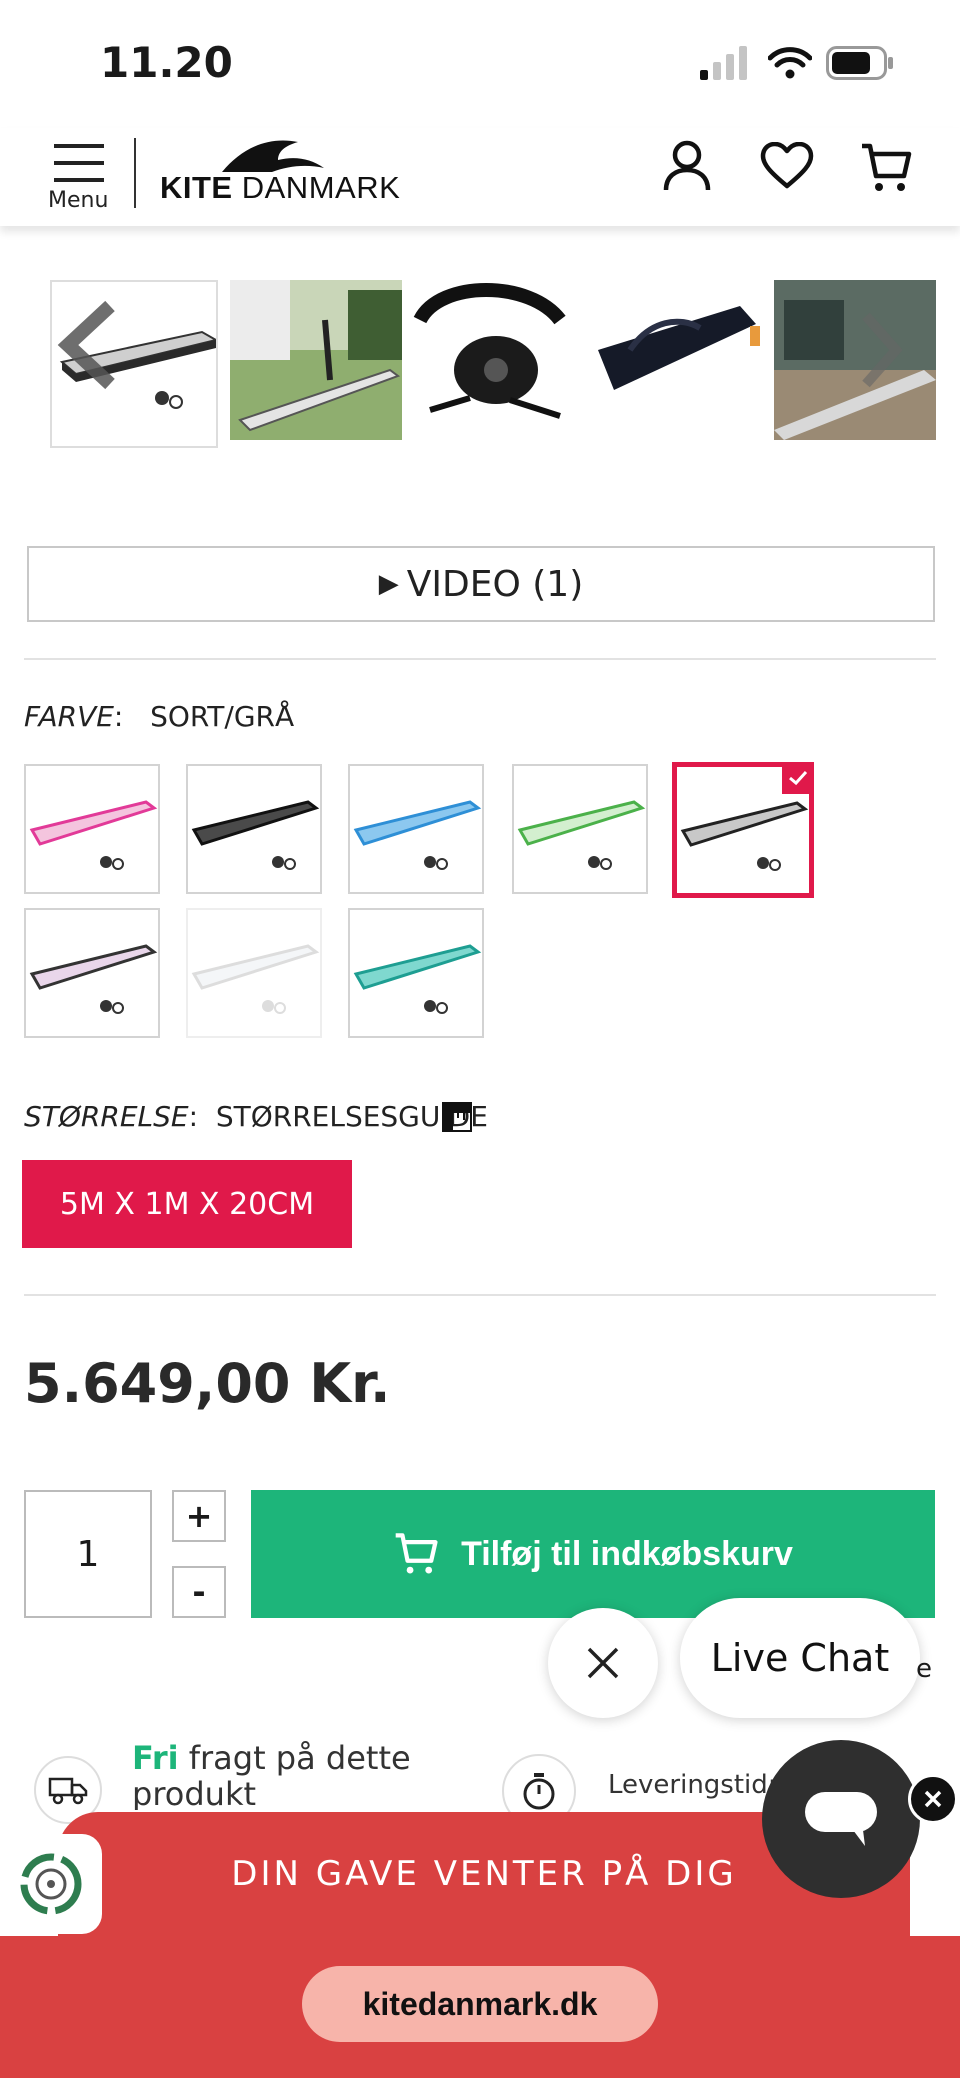 The width and height of the screenshot is (960, 2078). Describe the element at coordinates (202, 1116) in the screenshot. I see `size-colon: :` at that location.